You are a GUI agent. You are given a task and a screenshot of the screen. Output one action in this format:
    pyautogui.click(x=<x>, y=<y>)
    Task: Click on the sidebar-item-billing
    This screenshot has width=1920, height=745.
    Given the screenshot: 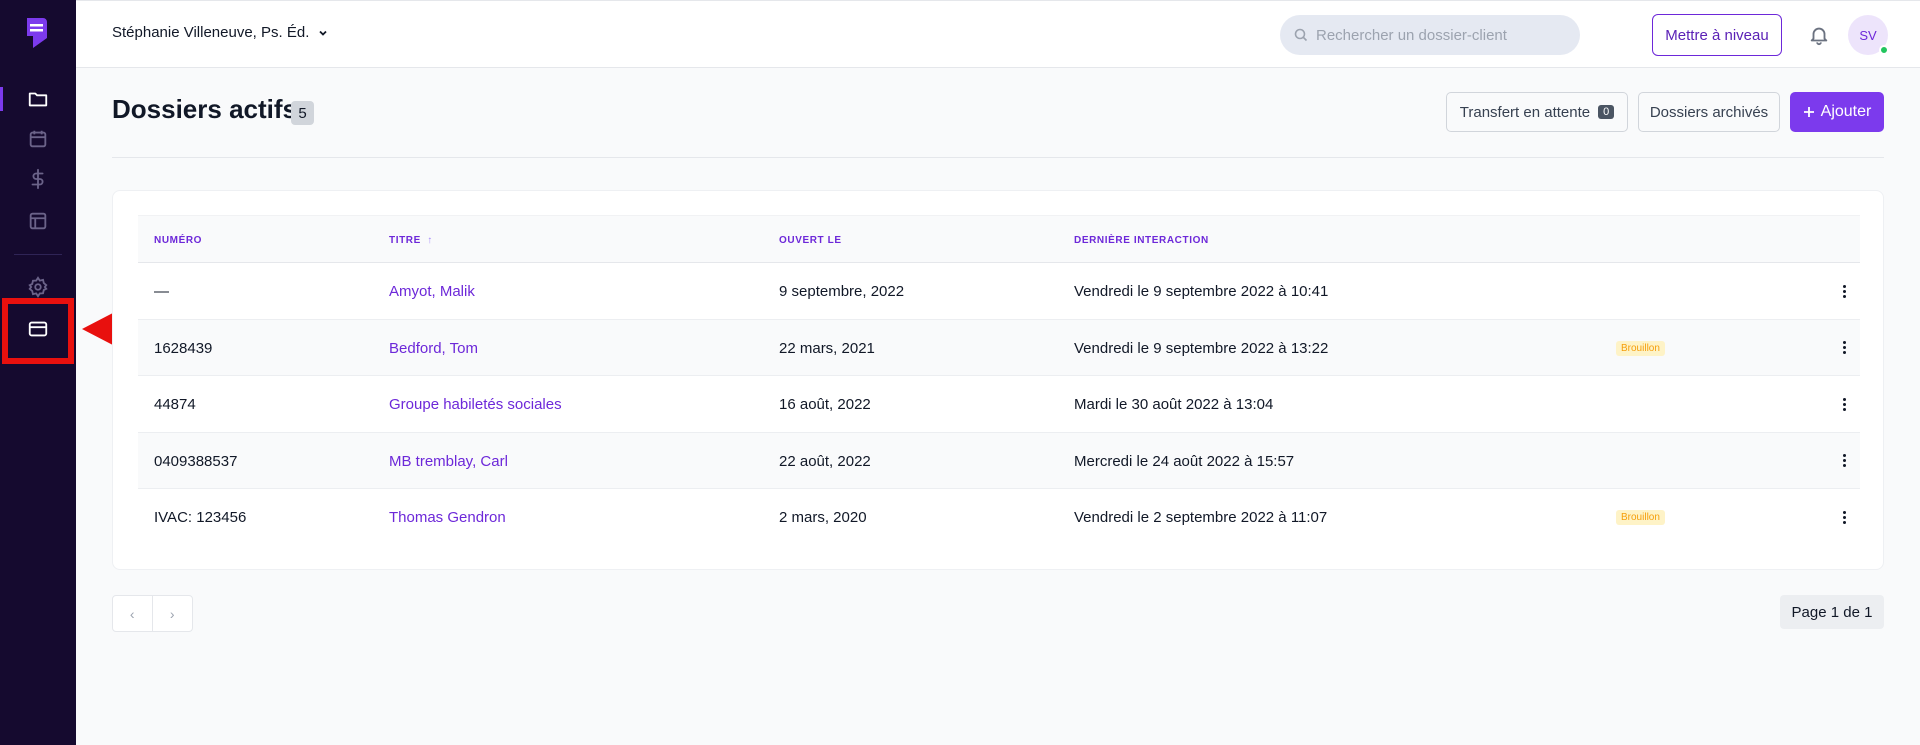 What is the action you would take?
    pyautogui.click(x=38, y=179)
    